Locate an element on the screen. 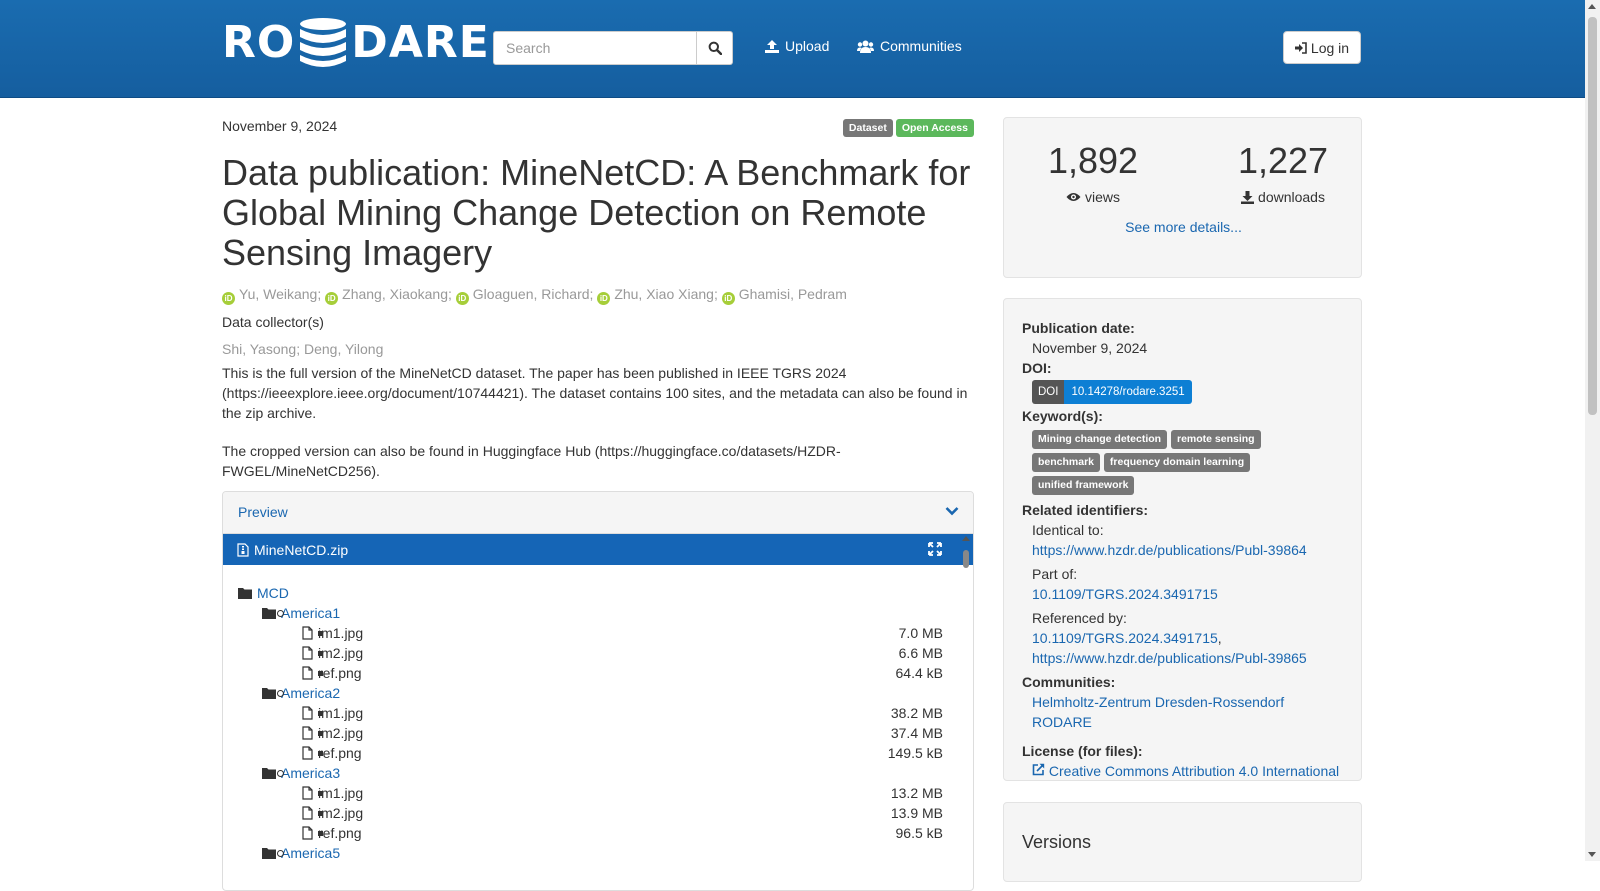 Image resolution: width=1600 pixels, height=891 pixels. doi-label: DOI: is located at coordinates (1037, 368).